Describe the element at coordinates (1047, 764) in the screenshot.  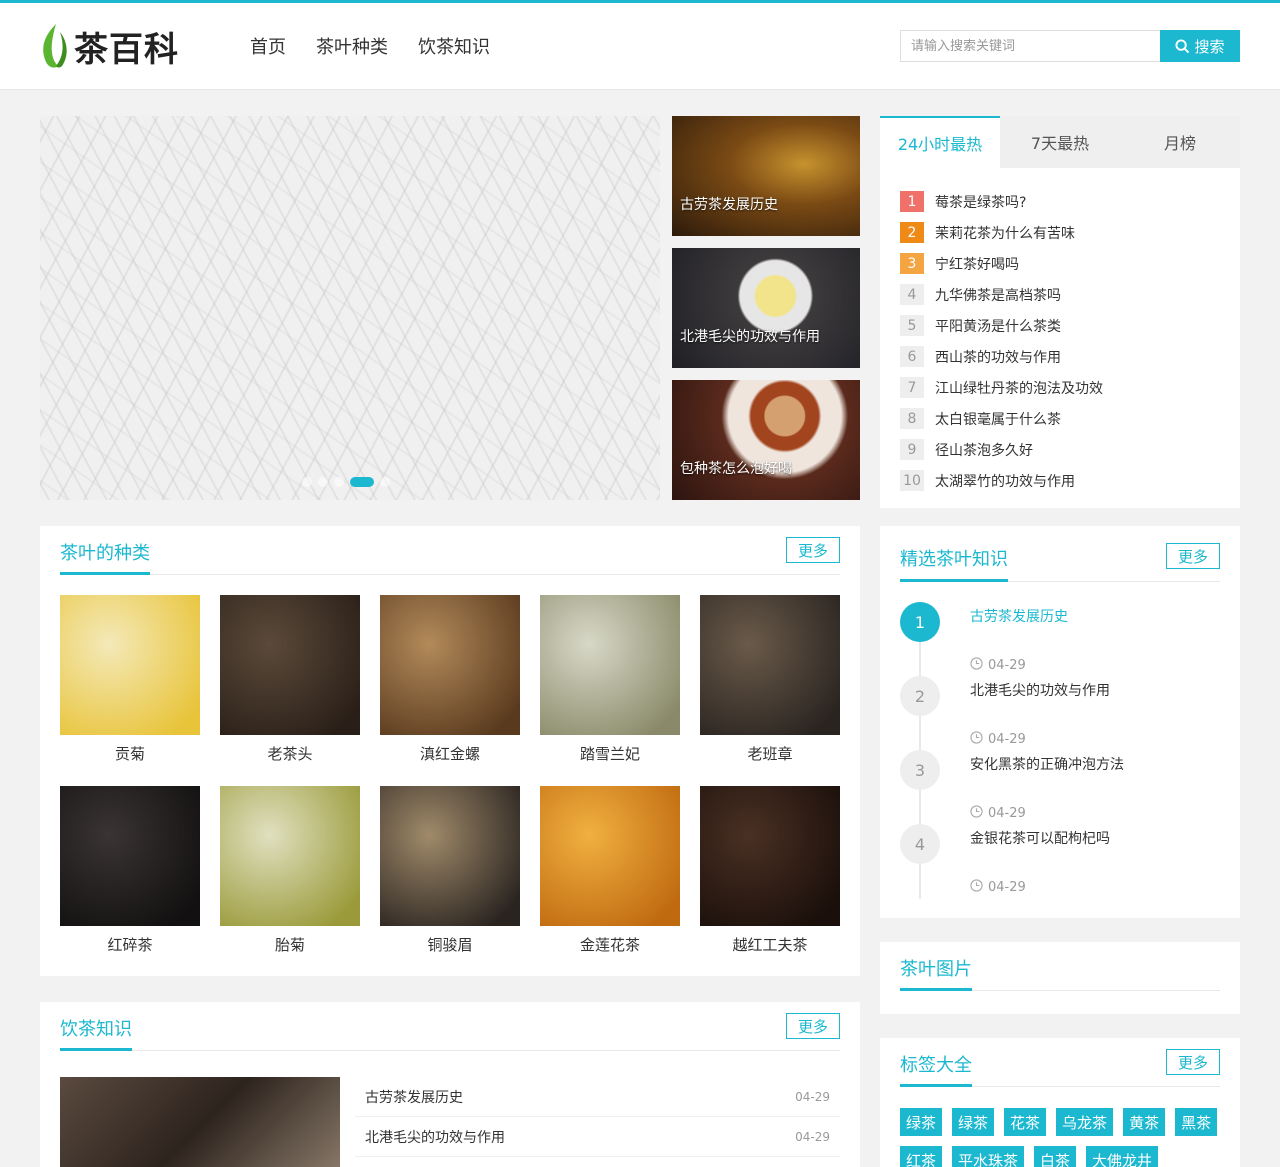
I see `timeline-title: 安化黑茶的正确冲泡方法` at that location.